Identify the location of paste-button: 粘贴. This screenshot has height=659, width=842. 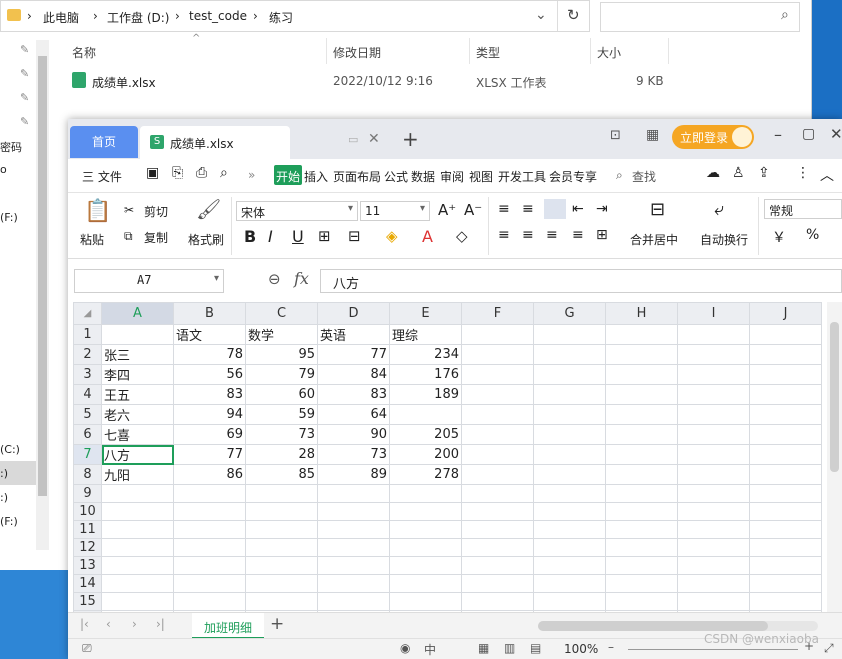
(92, 239).